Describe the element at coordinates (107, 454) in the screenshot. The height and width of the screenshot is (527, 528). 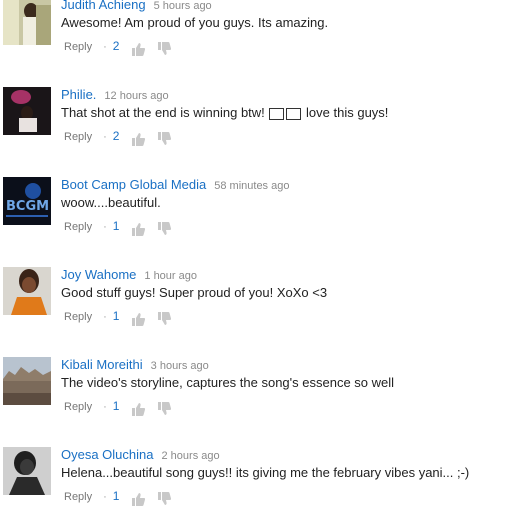
I see `author-name: Oyesa Oluchina` at that location.